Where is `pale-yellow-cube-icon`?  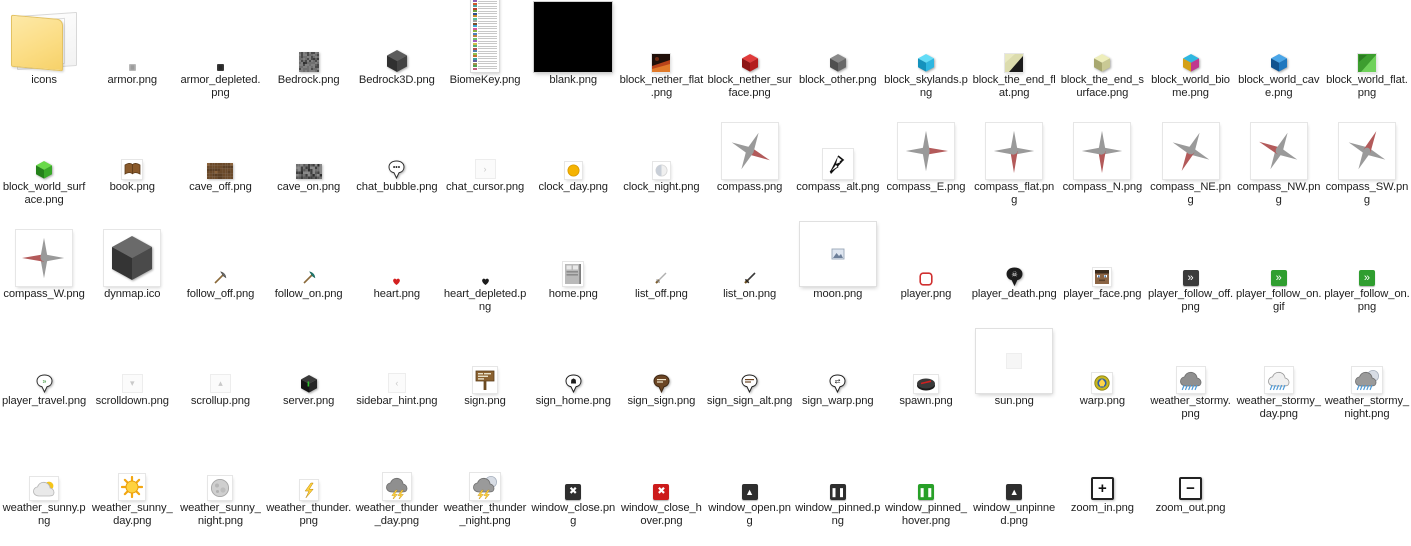 pale-yellow-cube-icon is located at coordinates (1102, 38).